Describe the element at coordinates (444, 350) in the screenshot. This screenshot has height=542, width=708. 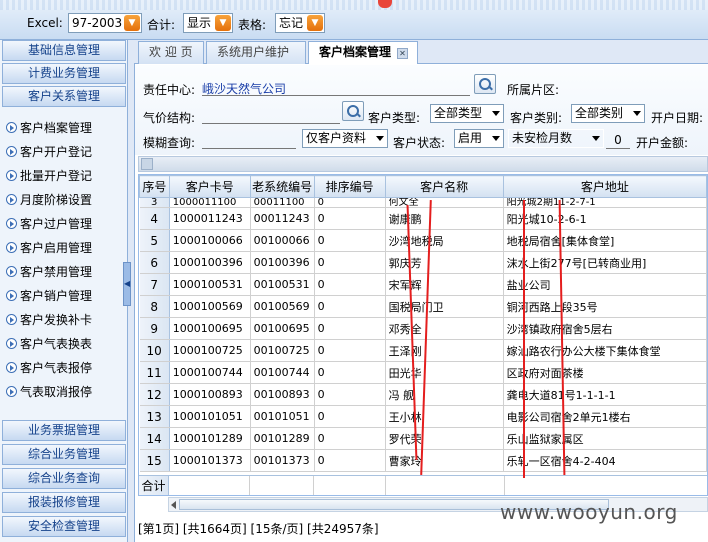
I see `table-cell: 王泽刚` at that location.